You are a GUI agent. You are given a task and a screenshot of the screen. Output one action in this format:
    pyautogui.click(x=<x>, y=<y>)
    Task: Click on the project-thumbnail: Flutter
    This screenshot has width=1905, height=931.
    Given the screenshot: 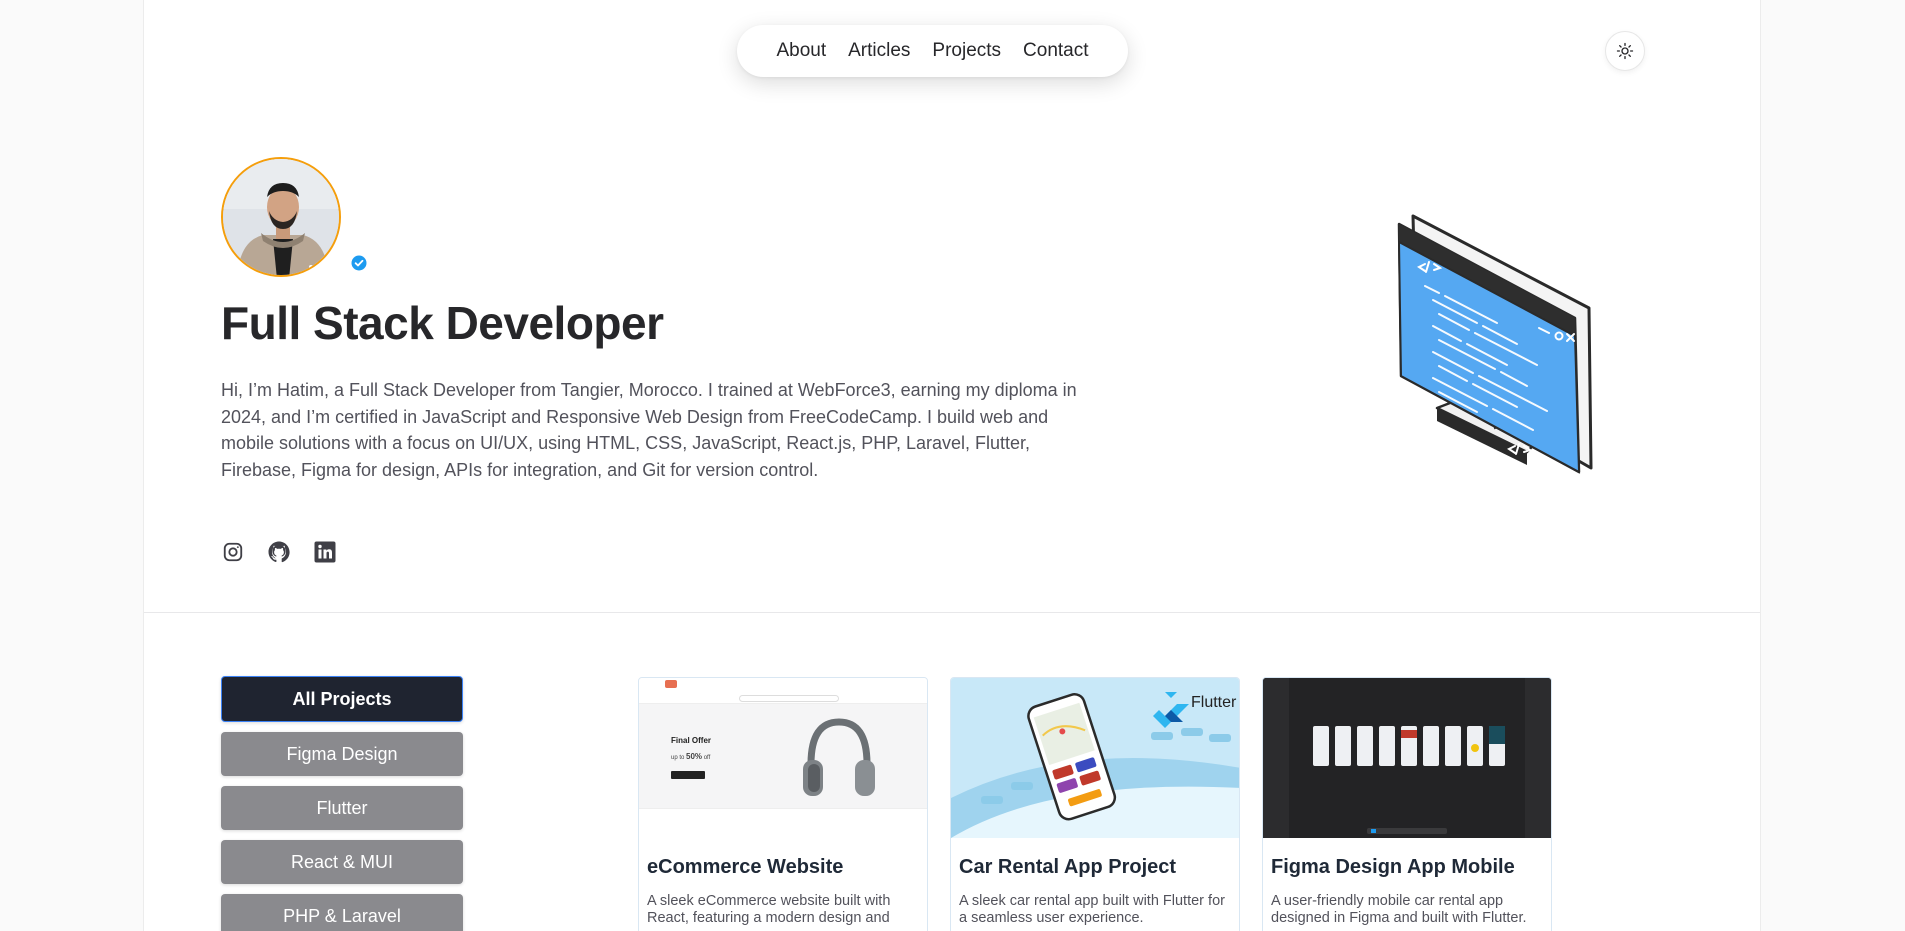 What is the action you would take?
    pyautogui.click(x=1095, y=758)
    